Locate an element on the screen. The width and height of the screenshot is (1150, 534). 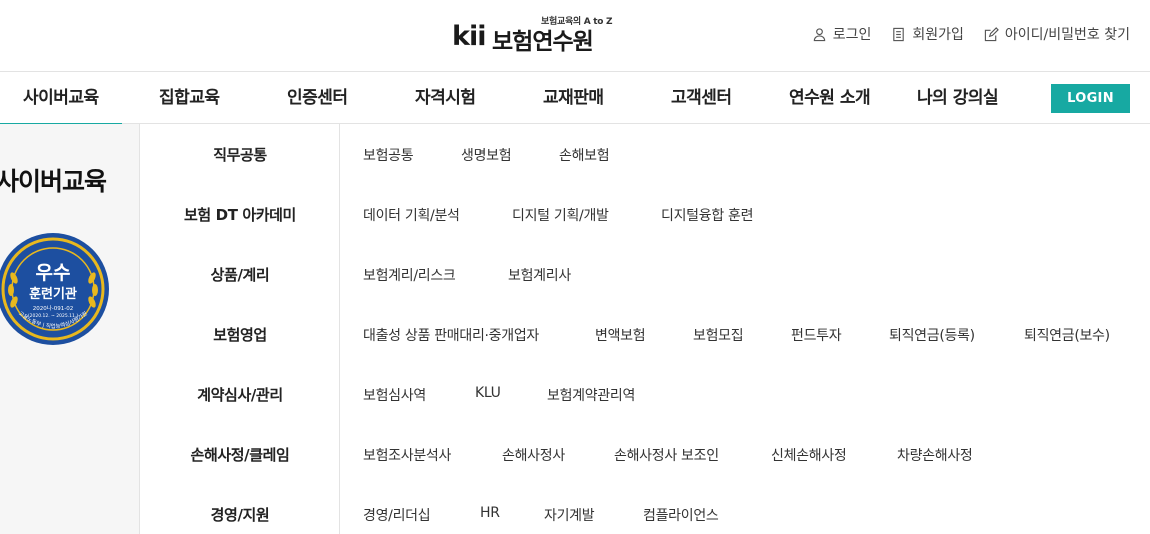
category-product-actuarial: 상품/계리 is located at coordinates (240, 274).